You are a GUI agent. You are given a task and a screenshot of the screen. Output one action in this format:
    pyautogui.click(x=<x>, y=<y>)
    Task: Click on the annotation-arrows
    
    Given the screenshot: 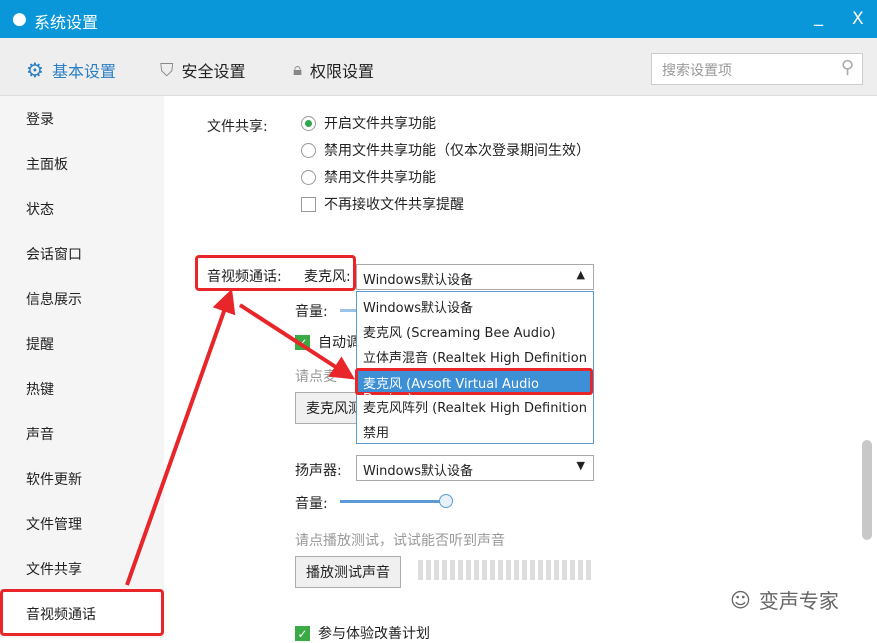 What is the action you would take?
    pyautogui.click(x=240, y=437)
    